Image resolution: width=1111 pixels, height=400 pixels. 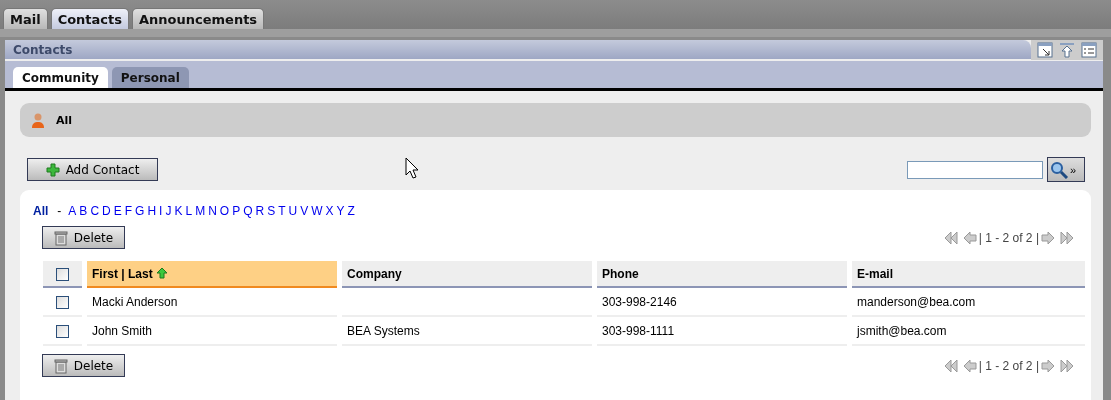 I want to click on table-cell: BEA Systems, so click(x=383, y=330).